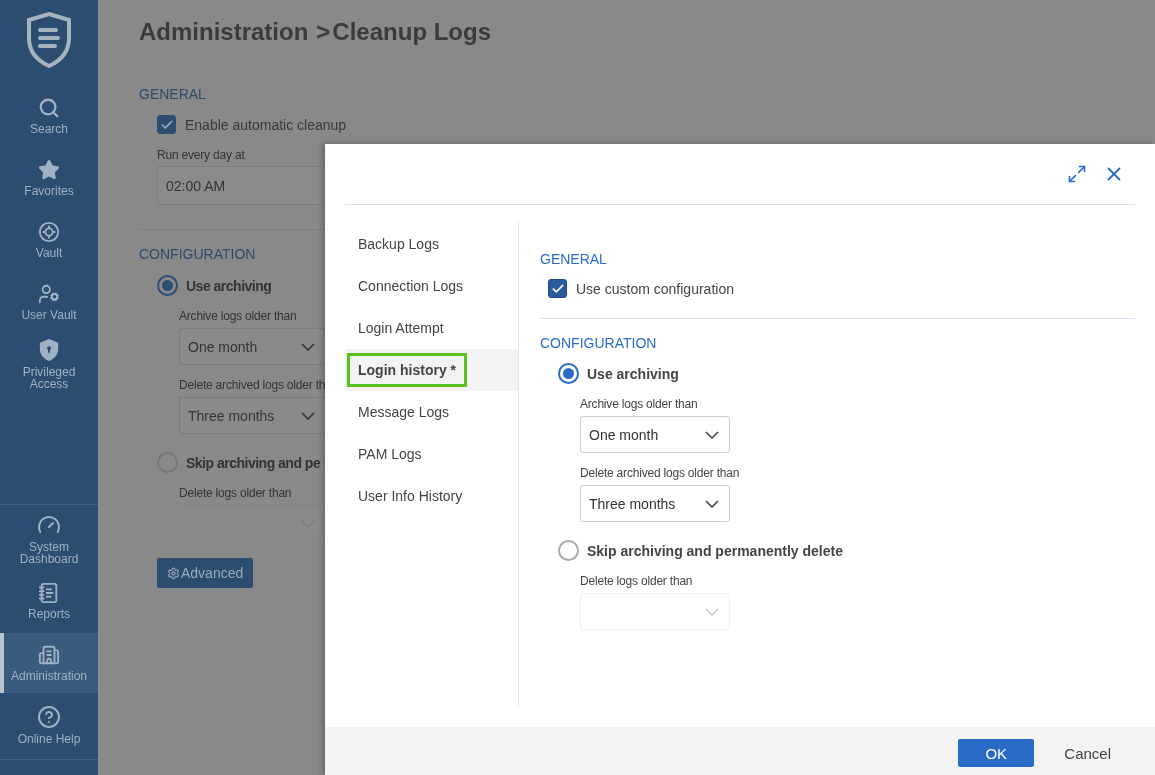 Image resolution: width=1155 pixels, height=775 pixels. I want to click on nav-item: Connection Logs, so click(431, 286).